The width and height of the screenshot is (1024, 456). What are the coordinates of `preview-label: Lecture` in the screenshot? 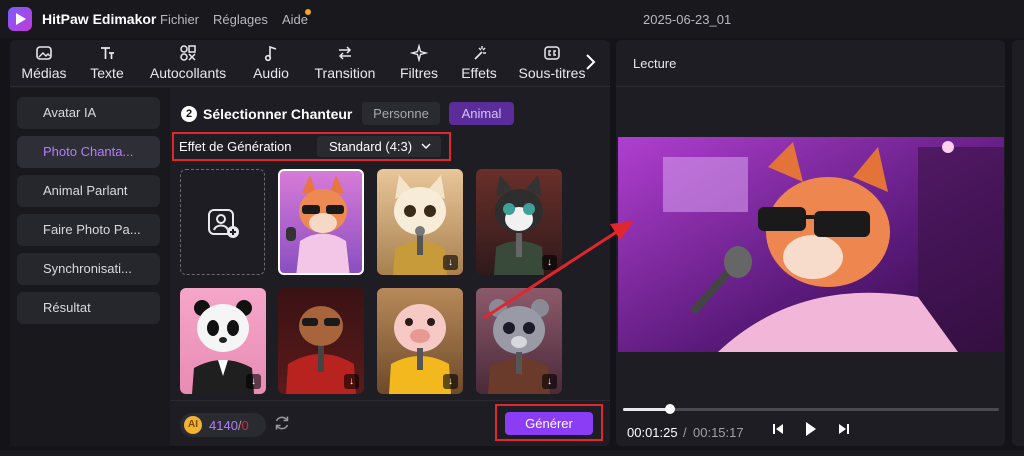 It's located at (655, 63).